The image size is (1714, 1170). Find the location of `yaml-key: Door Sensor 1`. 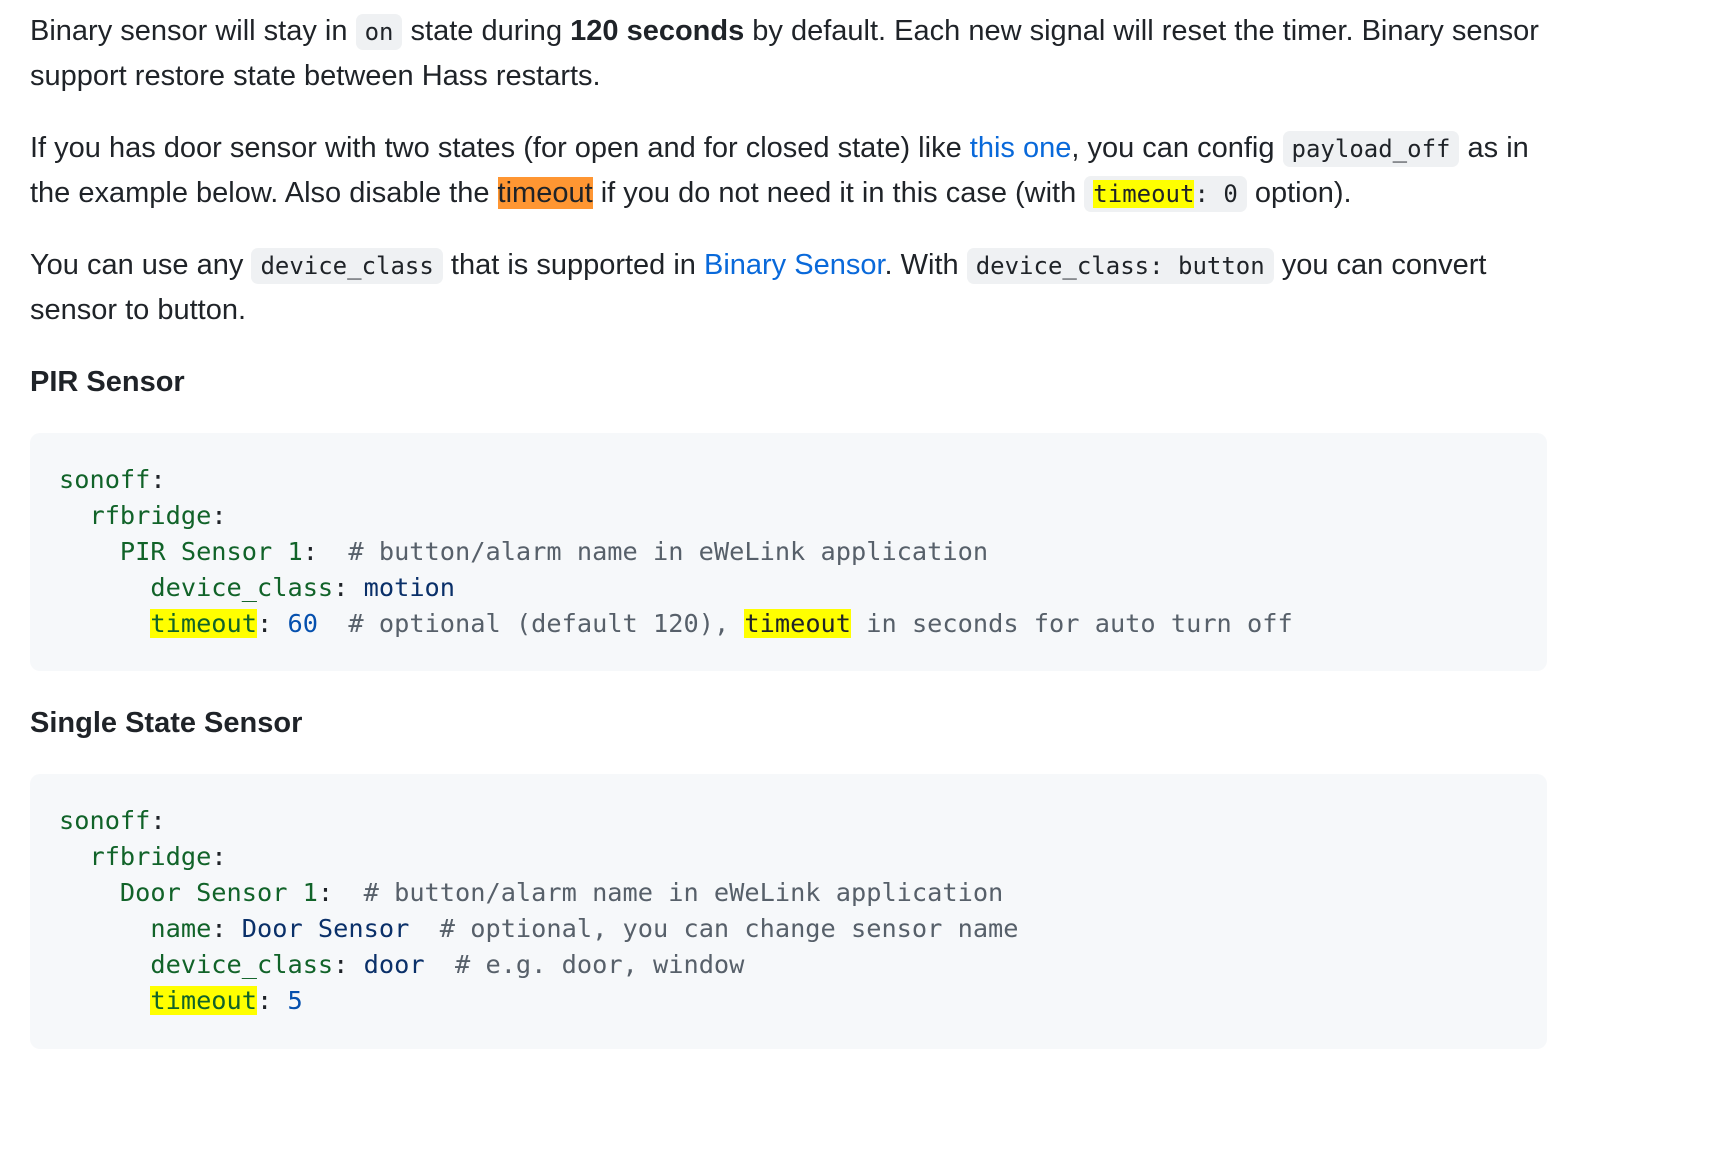

yaml-key: Door Sensor 1 is located at coordinates (218, 892).